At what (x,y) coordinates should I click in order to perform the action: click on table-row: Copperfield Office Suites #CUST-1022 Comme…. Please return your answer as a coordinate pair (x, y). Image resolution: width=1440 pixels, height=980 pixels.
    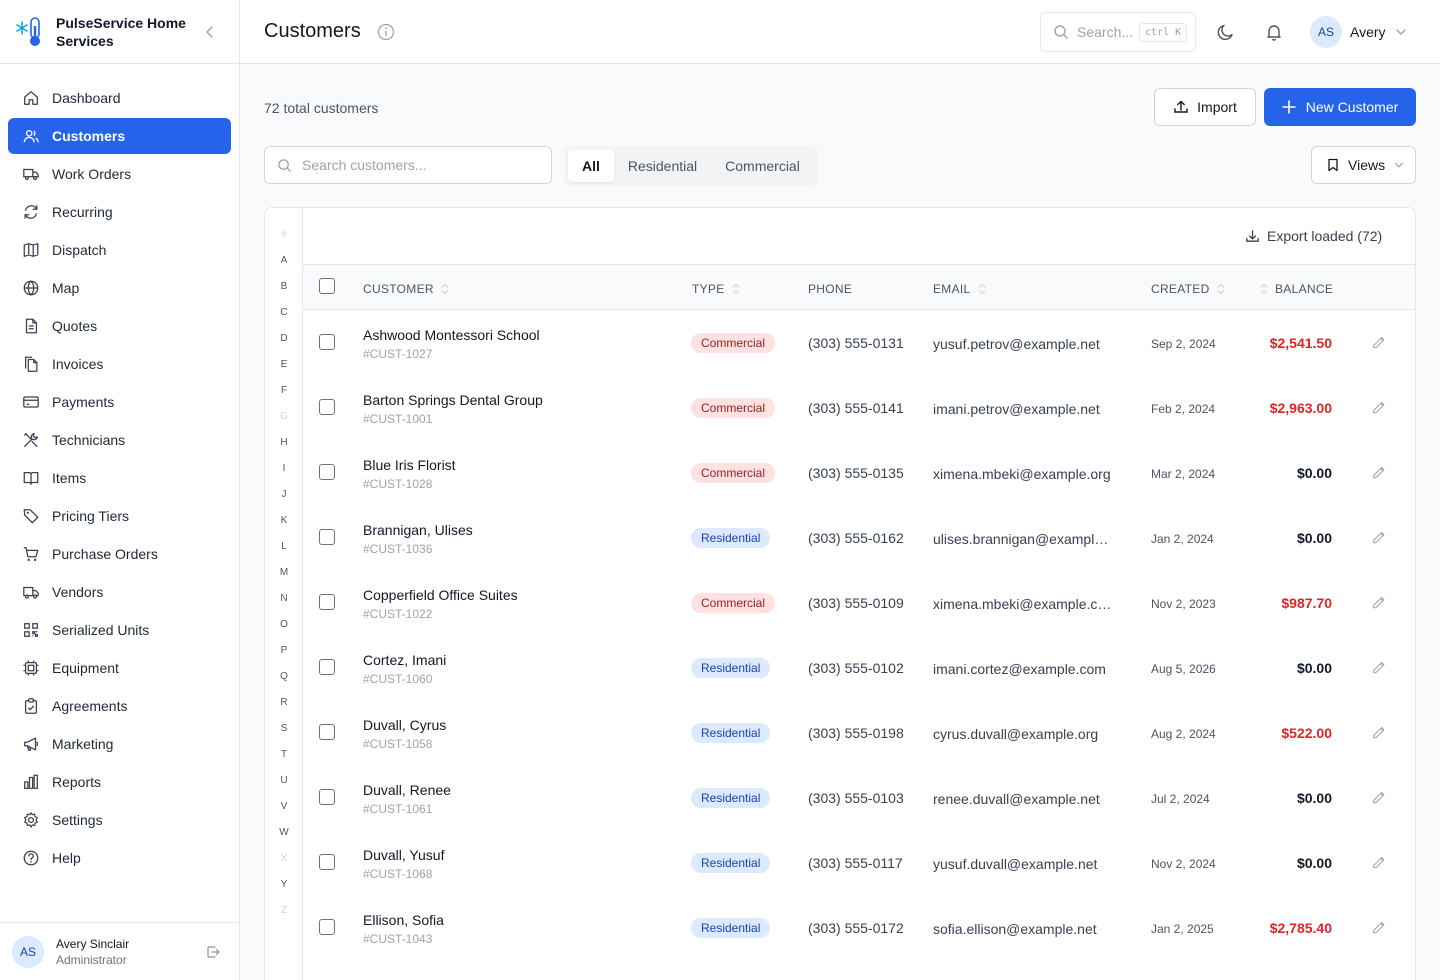
    Looking at the image, I should click on (859, 602).